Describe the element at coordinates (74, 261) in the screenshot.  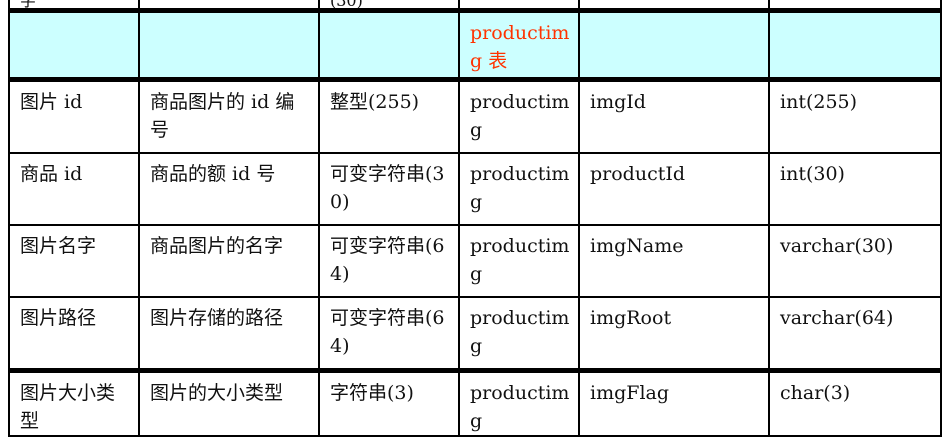
I see `field-name-cell: 图片名字` at that location.